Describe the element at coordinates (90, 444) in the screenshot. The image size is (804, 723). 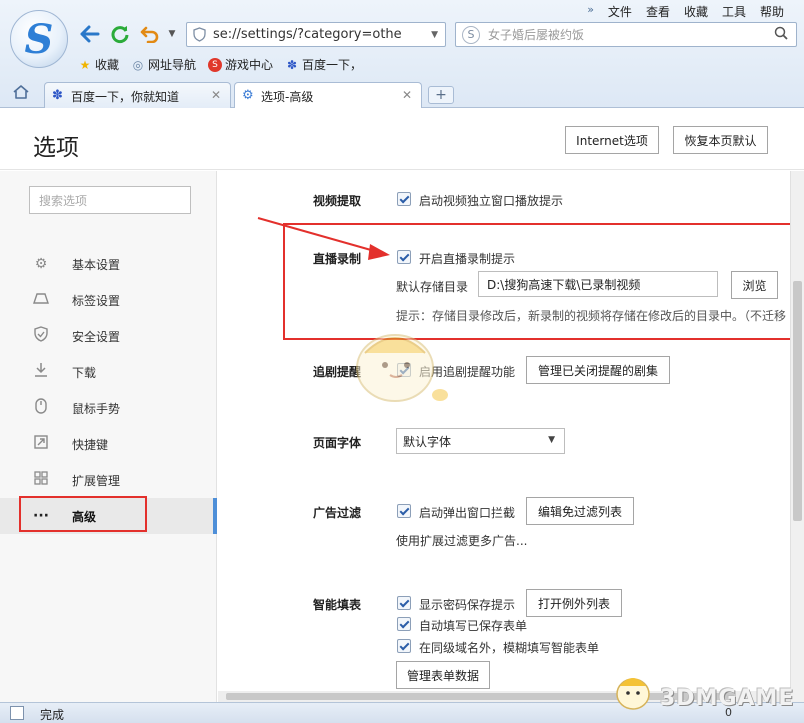
I see `sidebar-item-label: 快捷键` at that location.